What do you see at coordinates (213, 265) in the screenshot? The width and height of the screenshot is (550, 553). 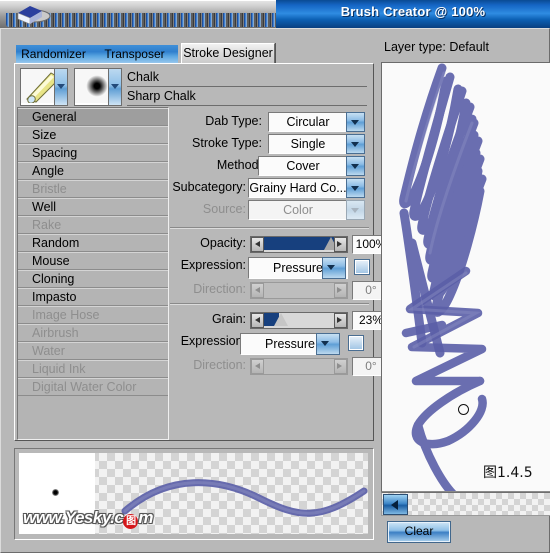 I see `opacity-expression-label: Expression:` at bounding box center [213, 265].